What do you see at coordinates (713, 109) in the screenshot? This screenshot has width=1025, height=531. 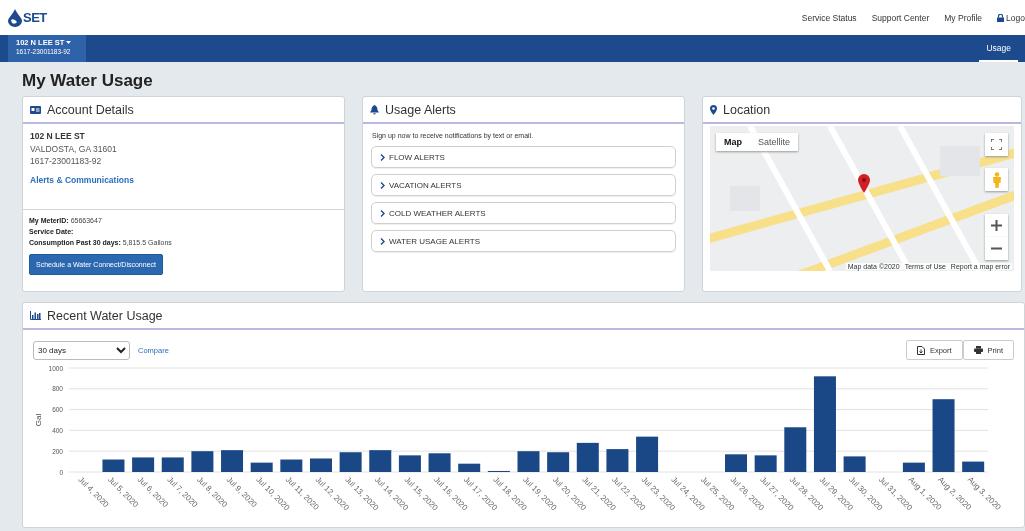 I see `map-pin-icon` at bounding box center [713, 109].